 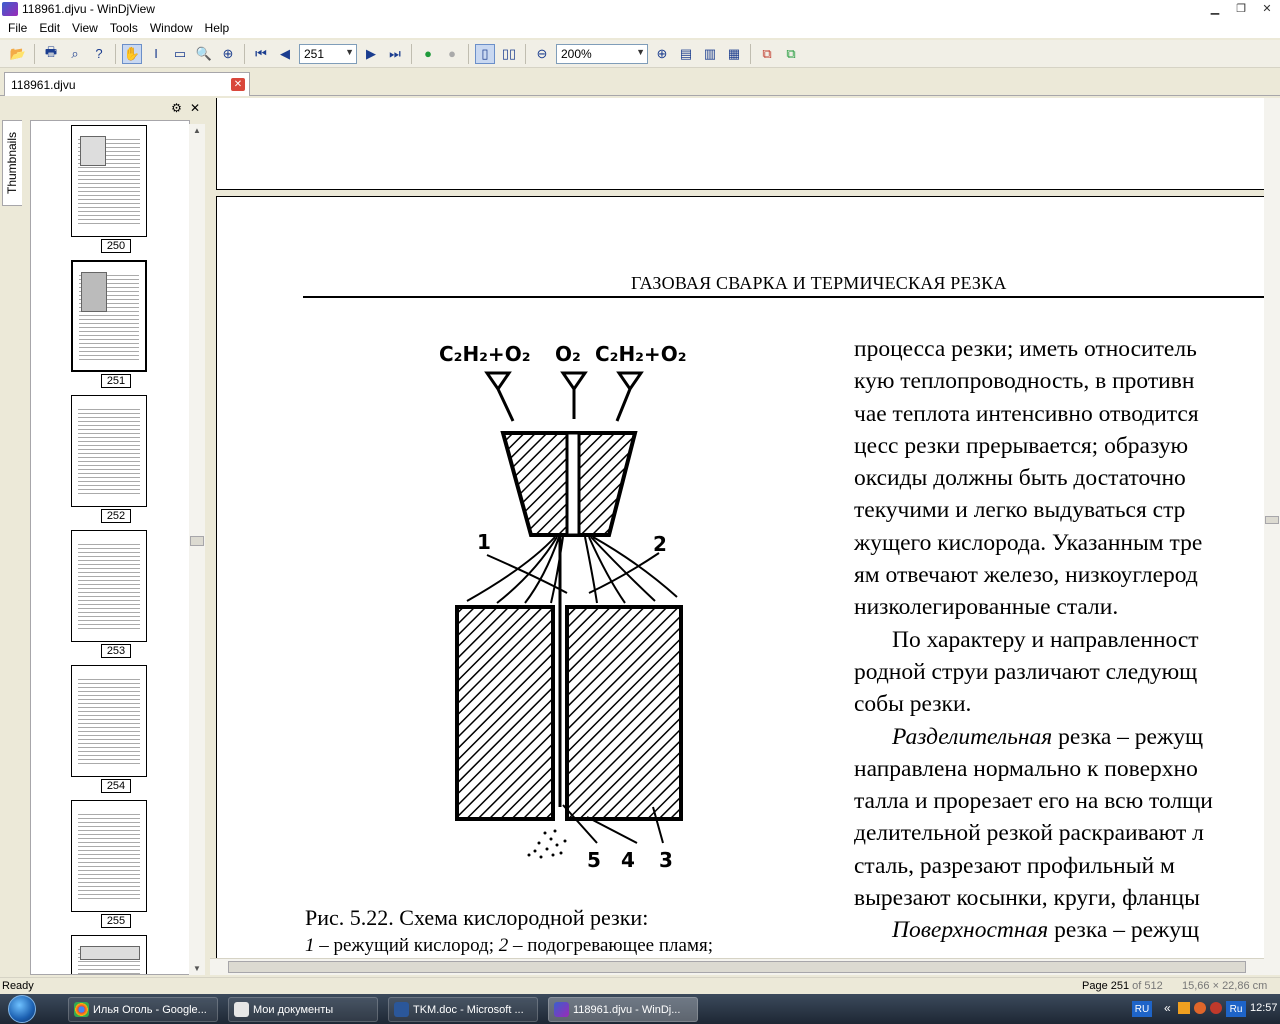 What do you see at coordinates (1225, 986) in the screenshot?
I see `status-page-size: 15,66 × 22,86 cm` at bounding box center [1225, 986].